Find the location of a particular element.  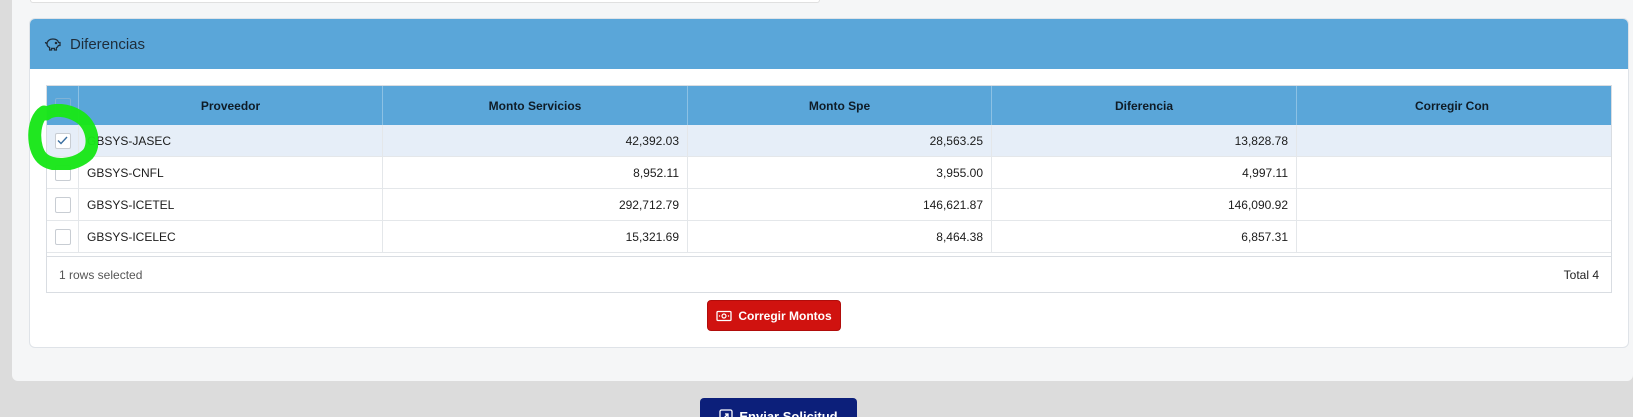

column-header-monto-spe: Monto Spe is located at coordinates (840, 105).